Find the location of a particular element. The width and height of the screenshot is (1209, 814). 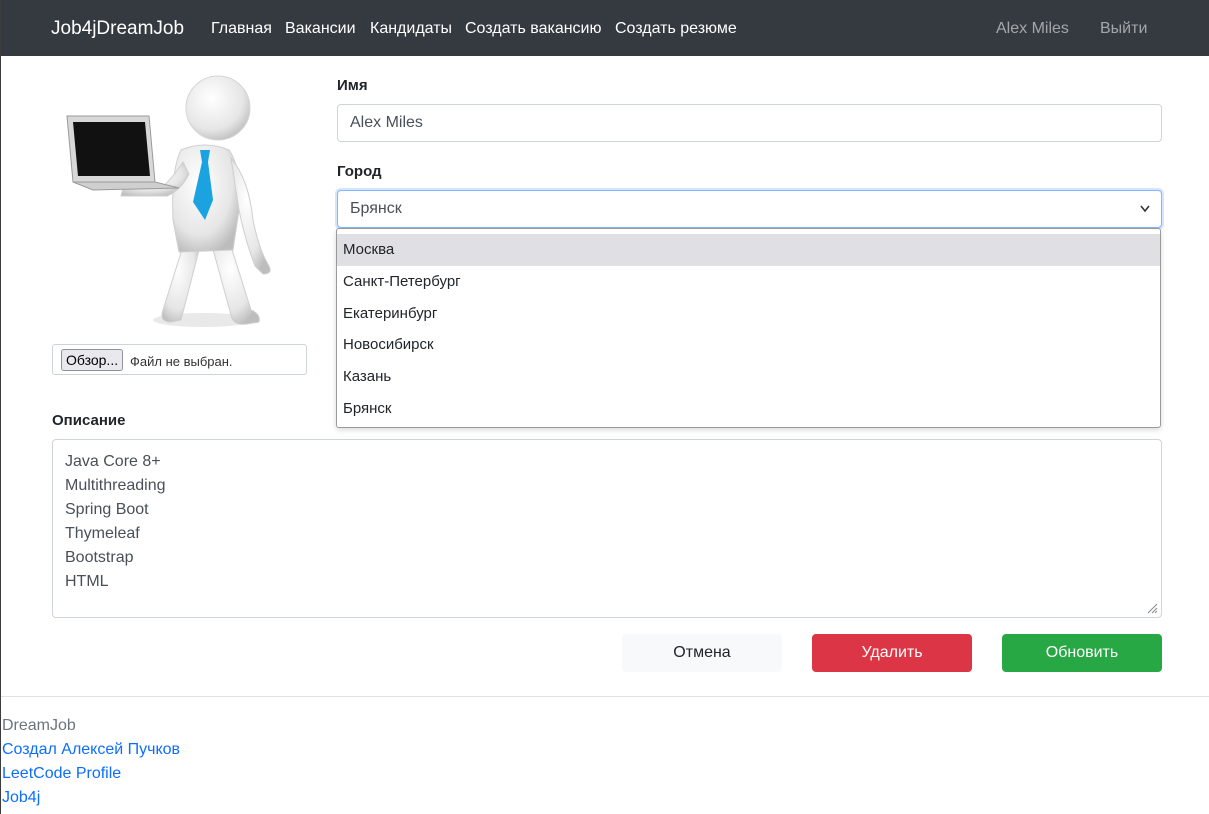

description-line: HTML is located at coordinates (87, 581).